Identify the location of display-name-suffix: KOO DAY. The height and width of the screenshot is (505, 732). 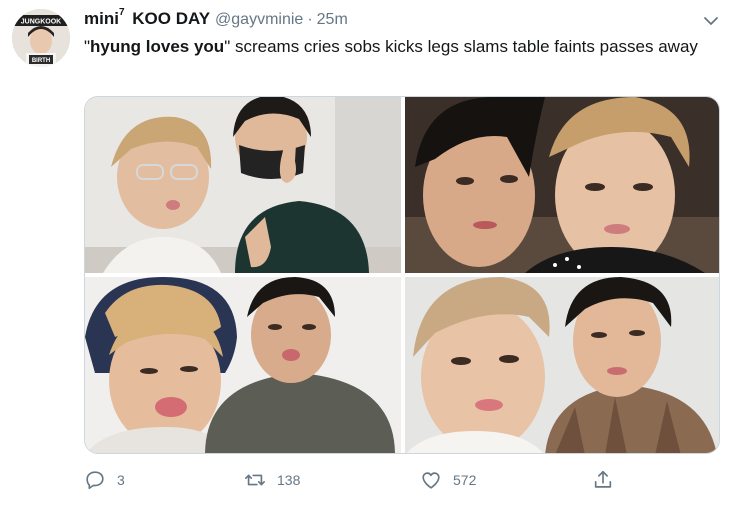
(171, 18).